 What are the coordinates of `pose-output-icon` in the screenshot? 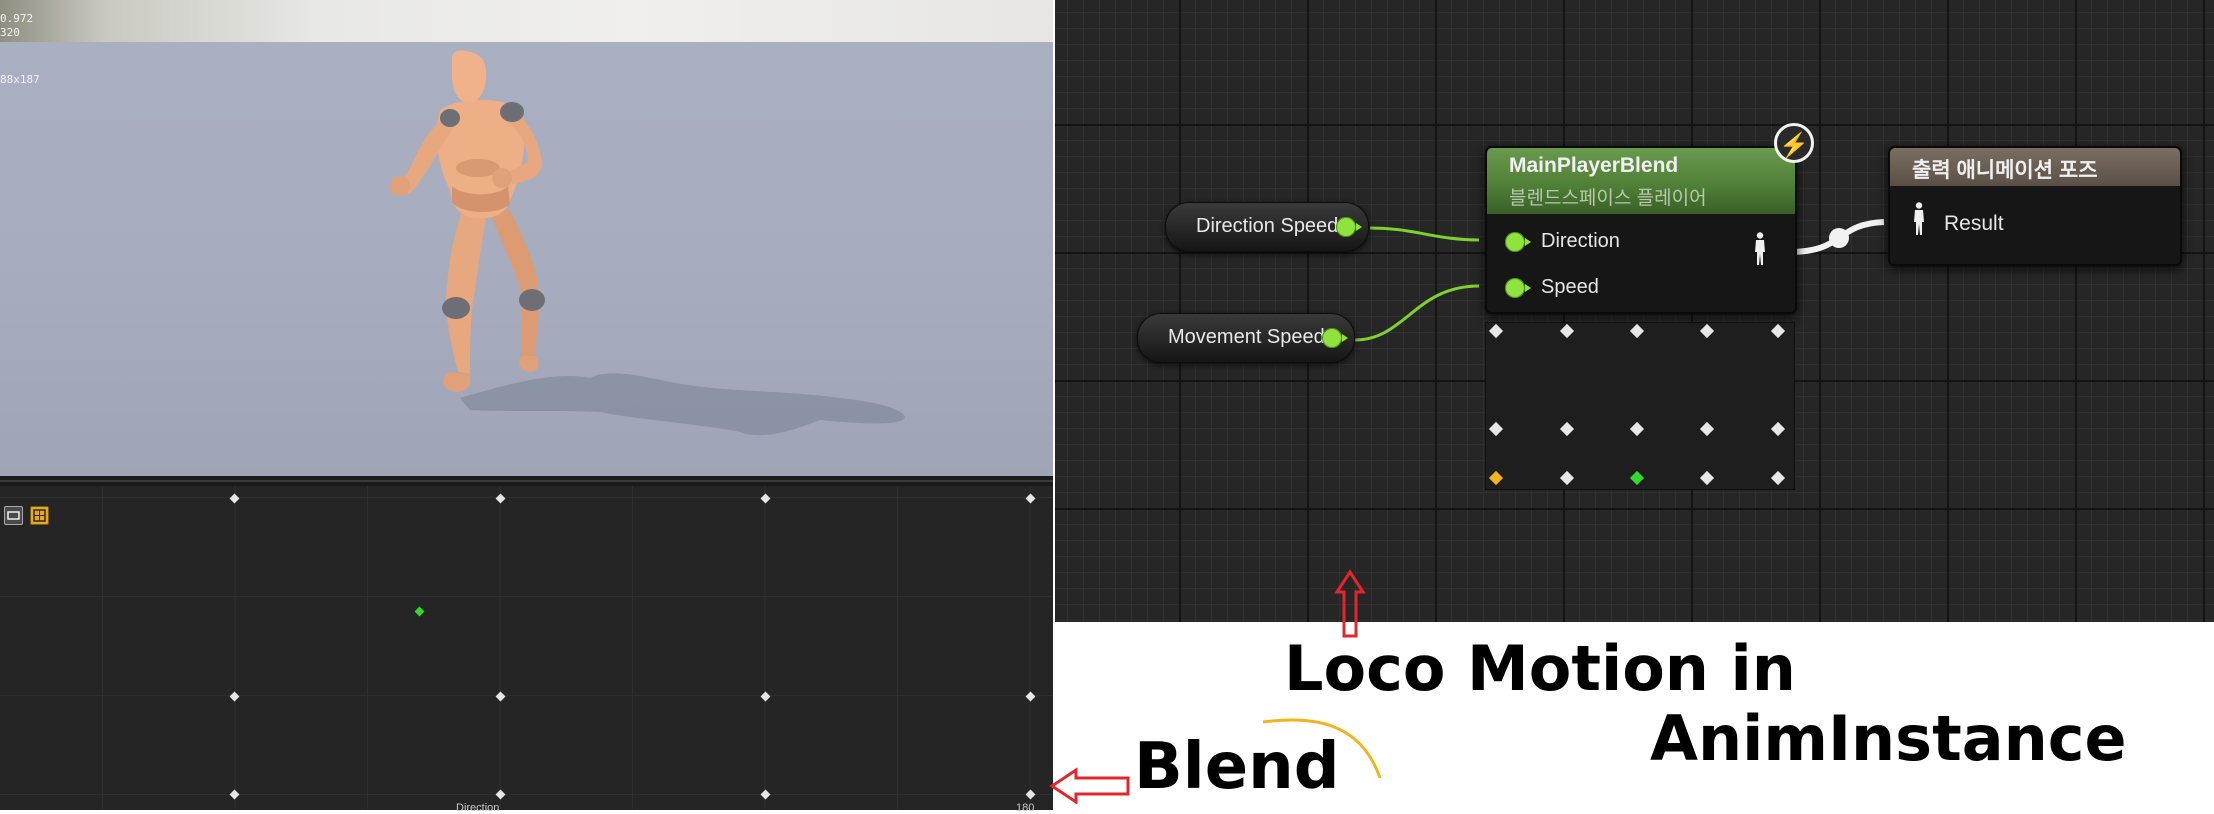 It's located at (1760, 249).